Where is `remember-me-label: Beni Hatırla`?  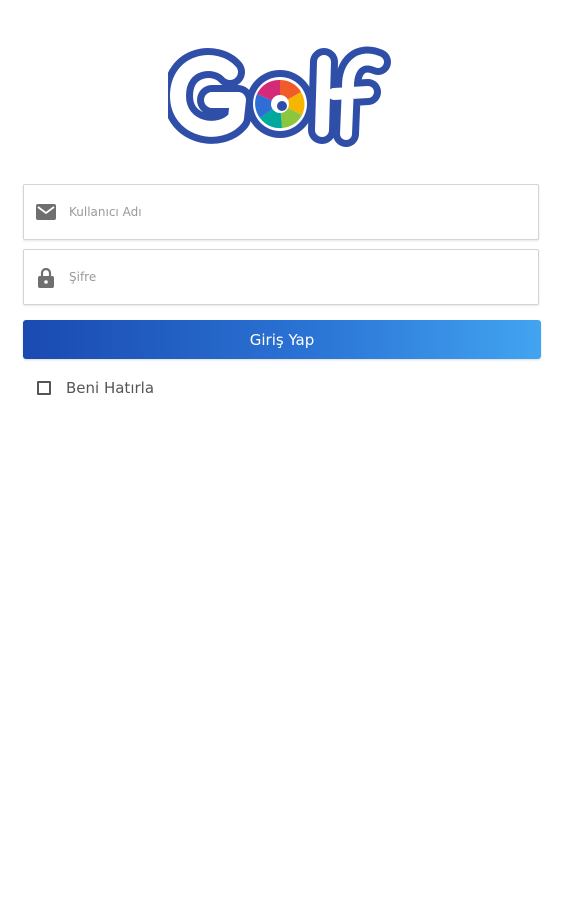 remember-me-label: Beni Hatırla is located at coordinates (110, 388).